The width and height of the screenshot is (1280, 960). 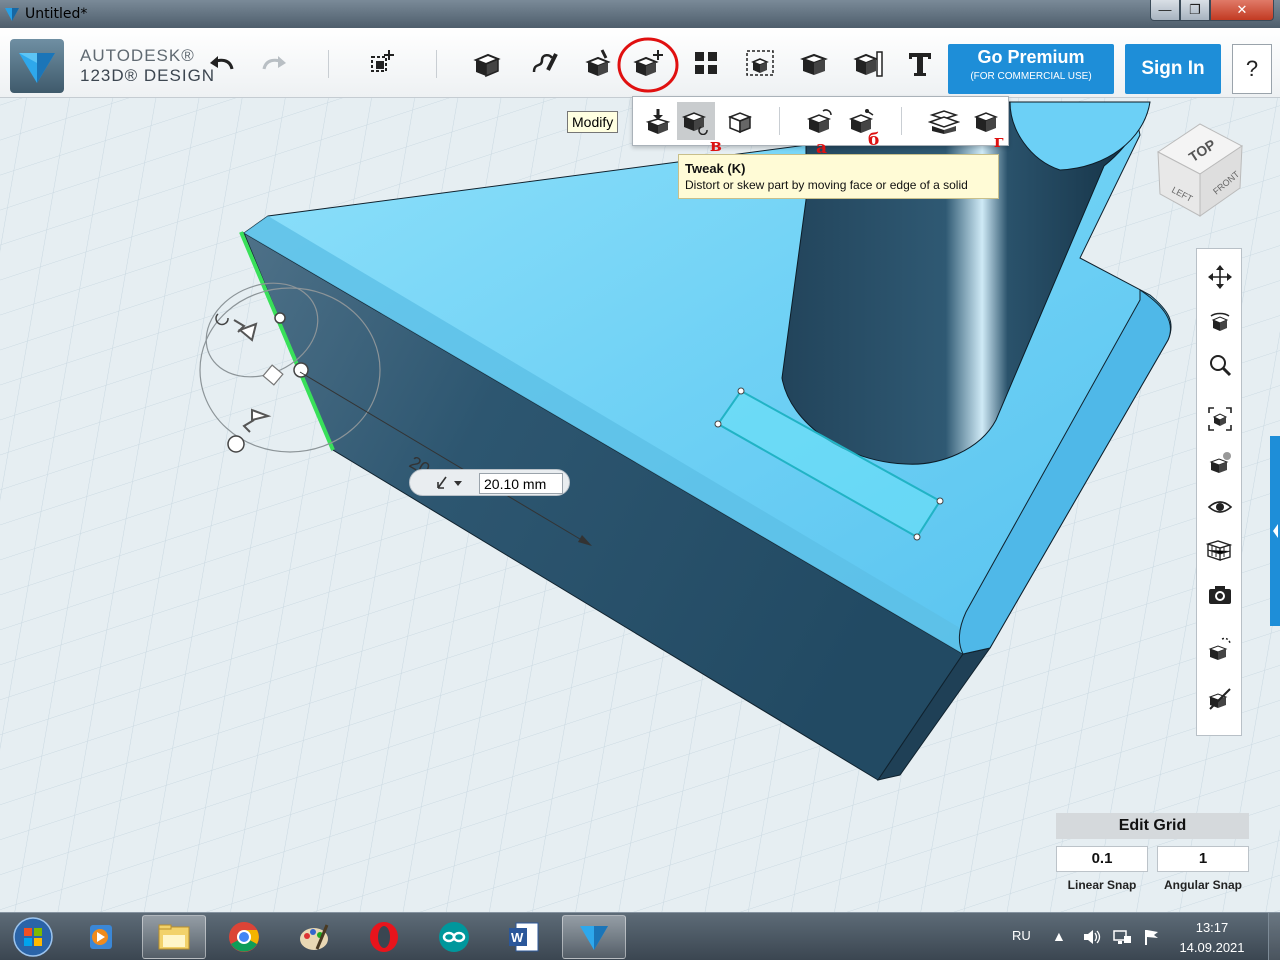 I want to click on edit-grid-panel: Edit Grid 0.1 1 Linear Snap Angular Snap, so click(x=1152, y=854).